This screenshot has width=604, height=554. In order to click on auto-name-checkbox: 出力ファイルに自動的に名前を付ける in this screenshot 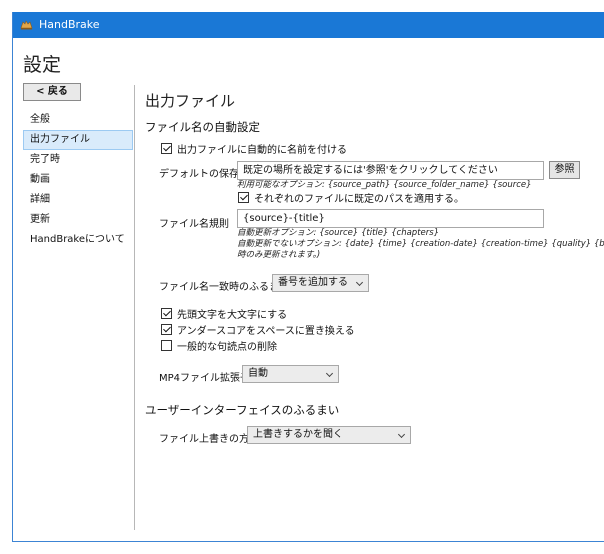, I will do `click(254, 148)`.